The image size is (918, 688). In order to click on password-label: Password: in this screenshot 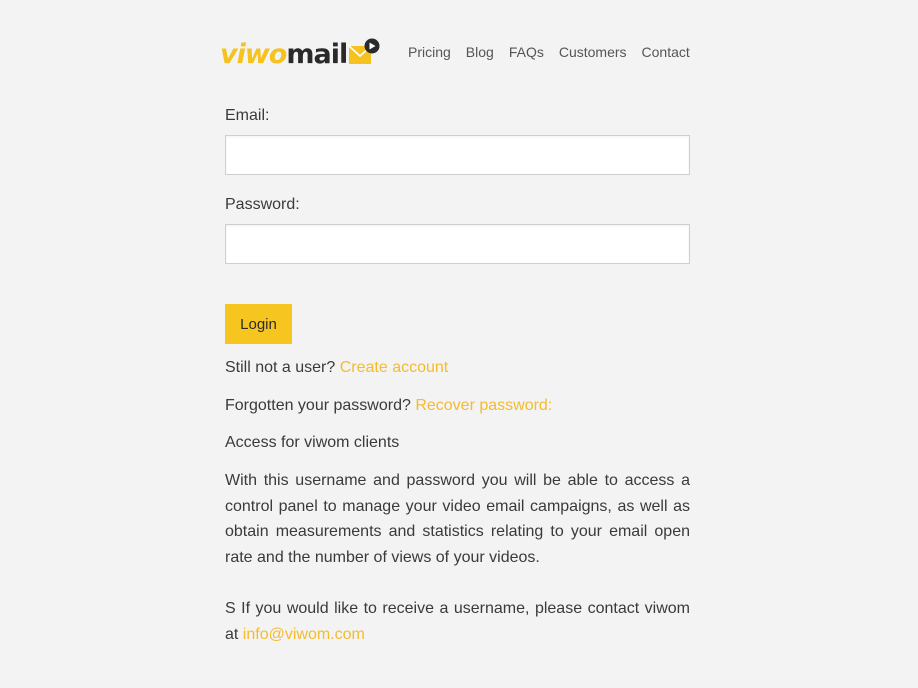, I will do `click(262, 204)`.